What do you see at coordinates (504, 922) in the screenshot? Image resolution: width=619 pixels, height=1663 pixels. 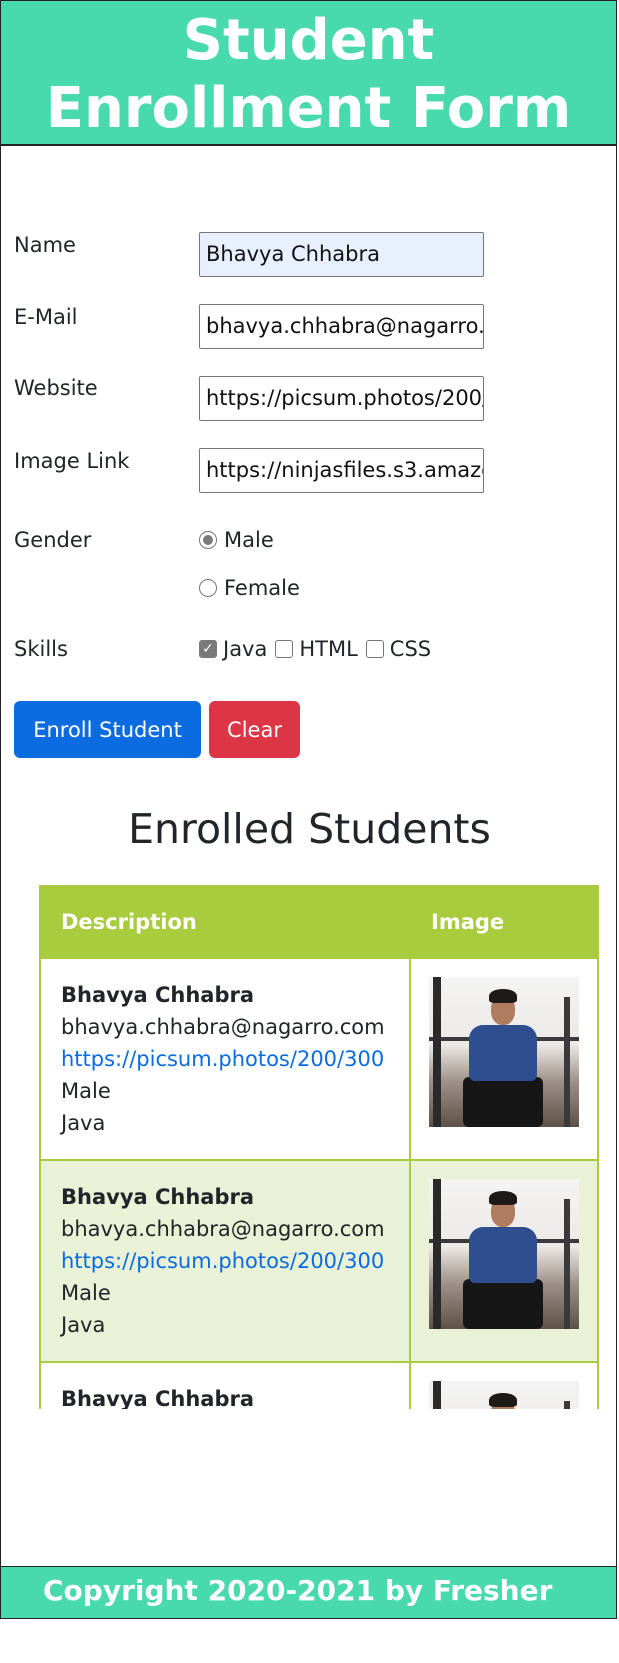 I see `image-column-header: Image` at bounding box center [504, 922].